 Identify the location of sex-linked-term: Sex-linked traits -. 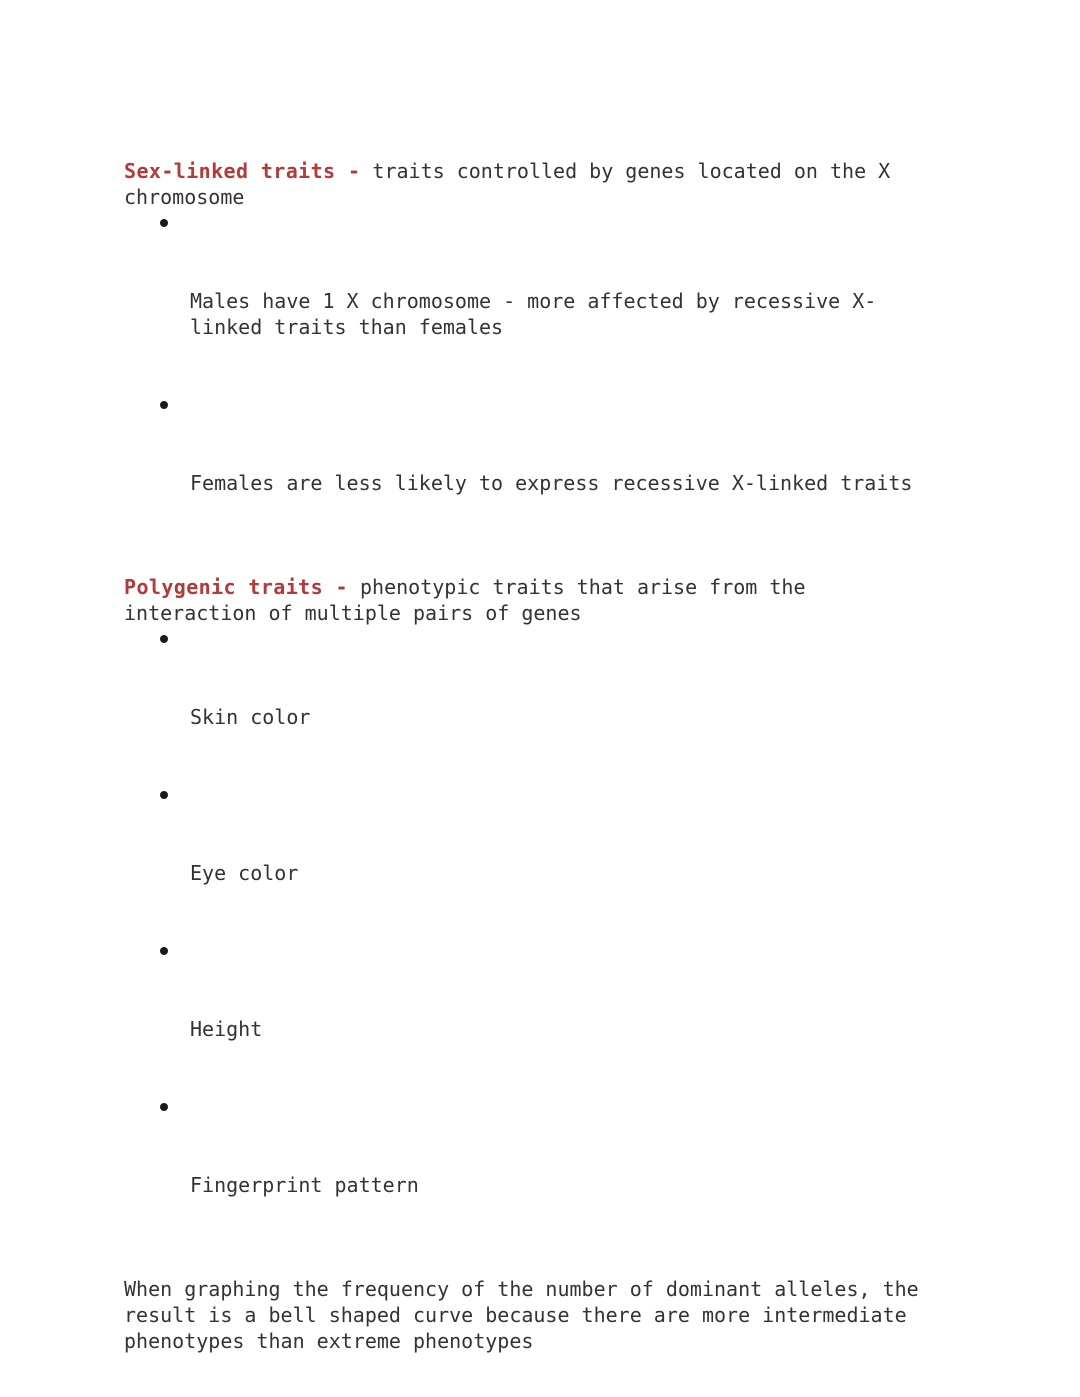
(242, 171).